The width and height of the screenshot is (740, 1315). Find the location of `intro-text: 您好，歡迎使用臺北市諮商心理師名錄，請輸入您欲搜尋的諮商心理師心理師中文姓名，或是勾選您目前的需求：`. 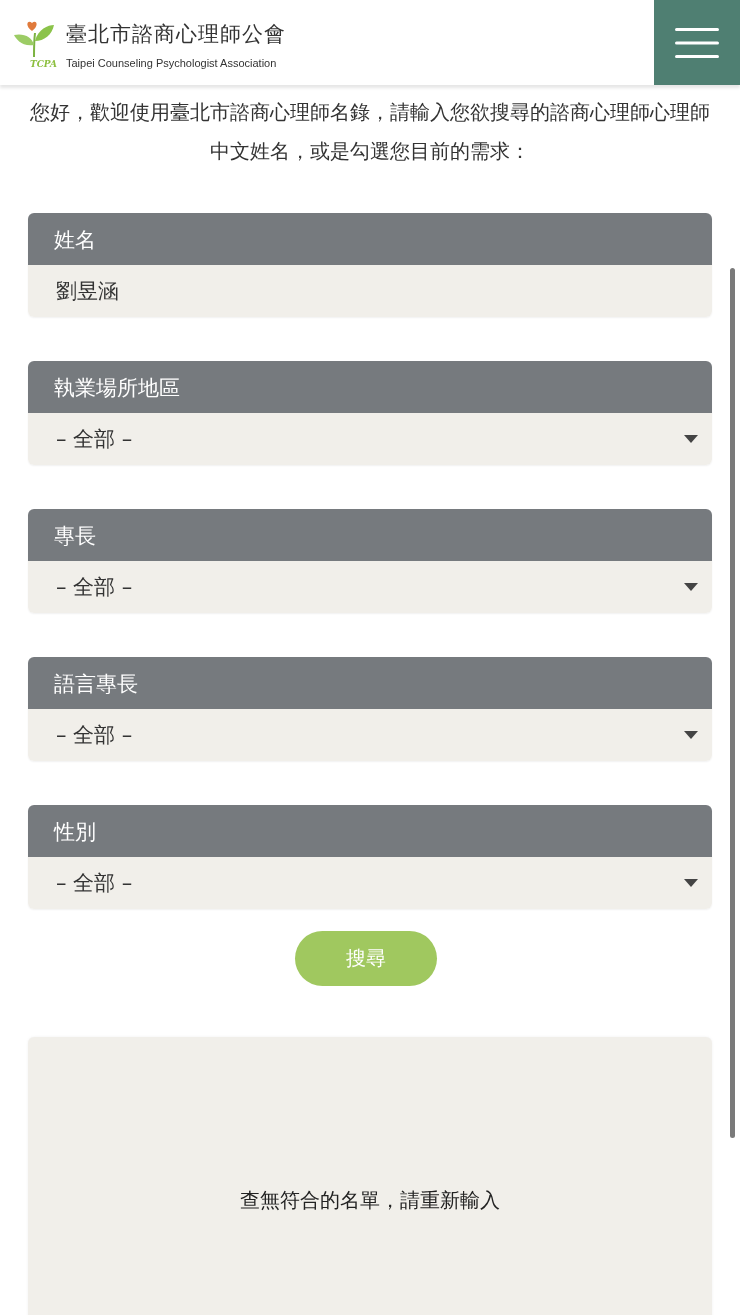

intro-text: 您好，歡迎使用臺北市諮商心理師名錄，請輸入您欲搜尋的諮商心理師心理師中文姓名，或是勾選您目前的需求： is located at coordinates (370, 132).